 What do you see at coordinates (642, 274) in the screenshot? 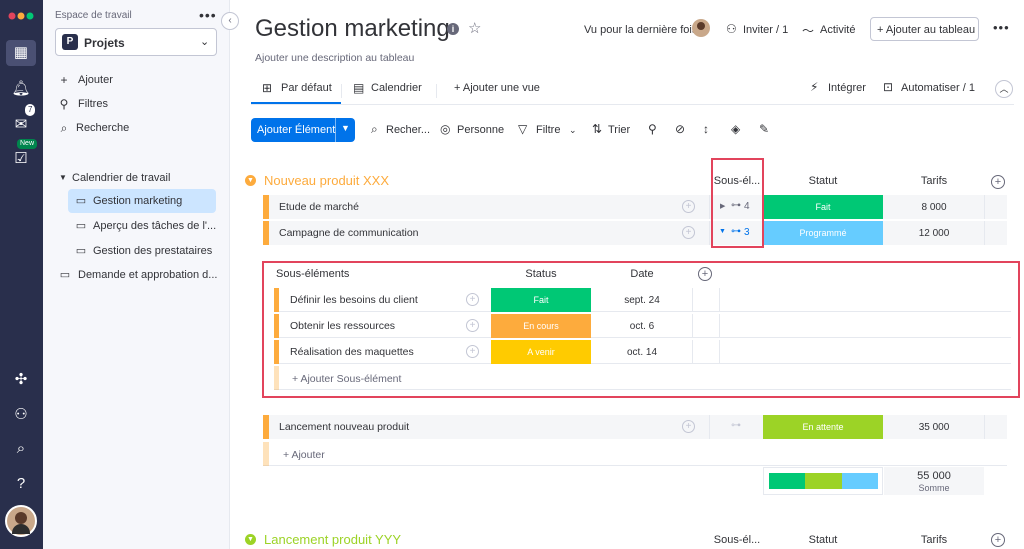
I see `subitems-column-date: Date` at bounding box center [642, 274].